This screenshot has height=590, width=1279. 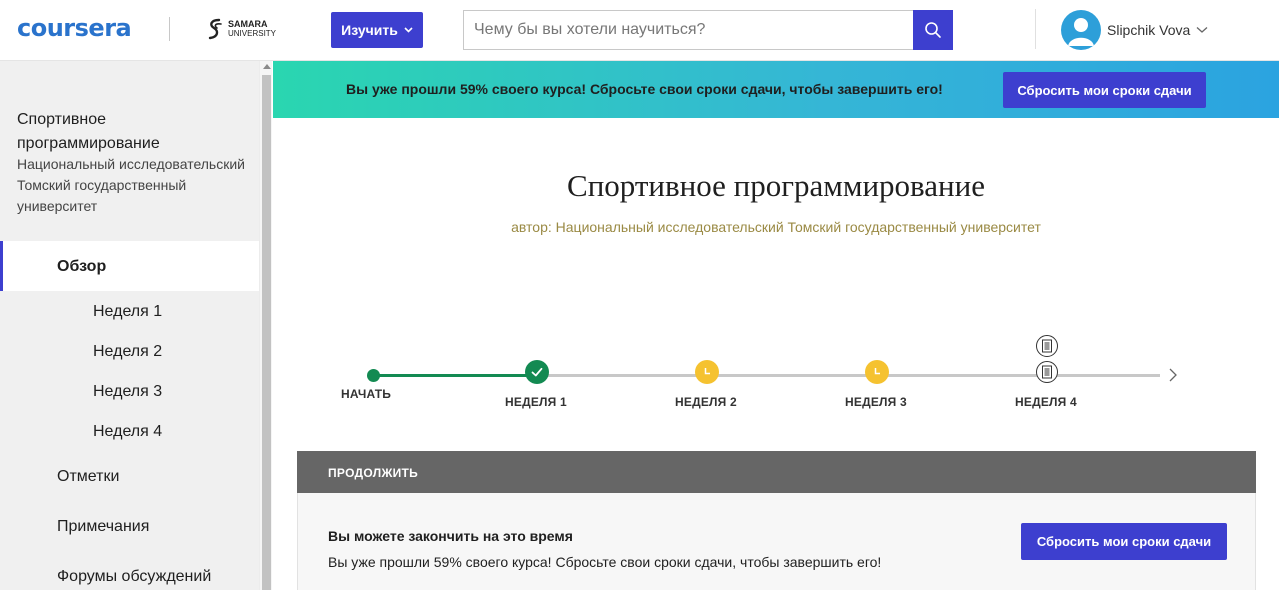 I want to click on coursera-logo: coursera, so click(x=74, y=28).